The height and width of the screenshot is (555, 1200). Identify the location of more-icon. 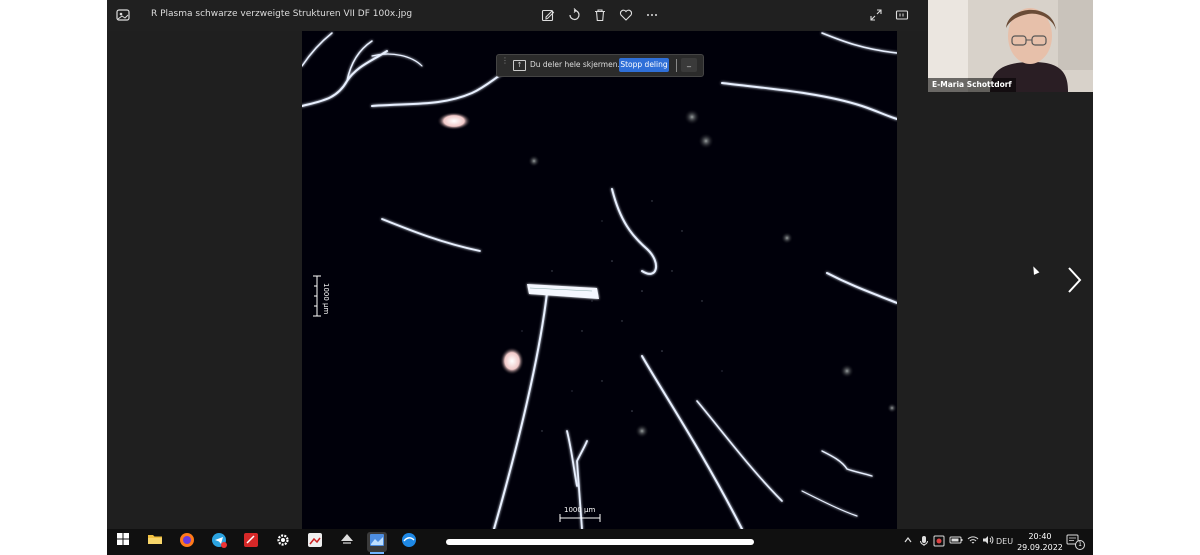
(652, 16).